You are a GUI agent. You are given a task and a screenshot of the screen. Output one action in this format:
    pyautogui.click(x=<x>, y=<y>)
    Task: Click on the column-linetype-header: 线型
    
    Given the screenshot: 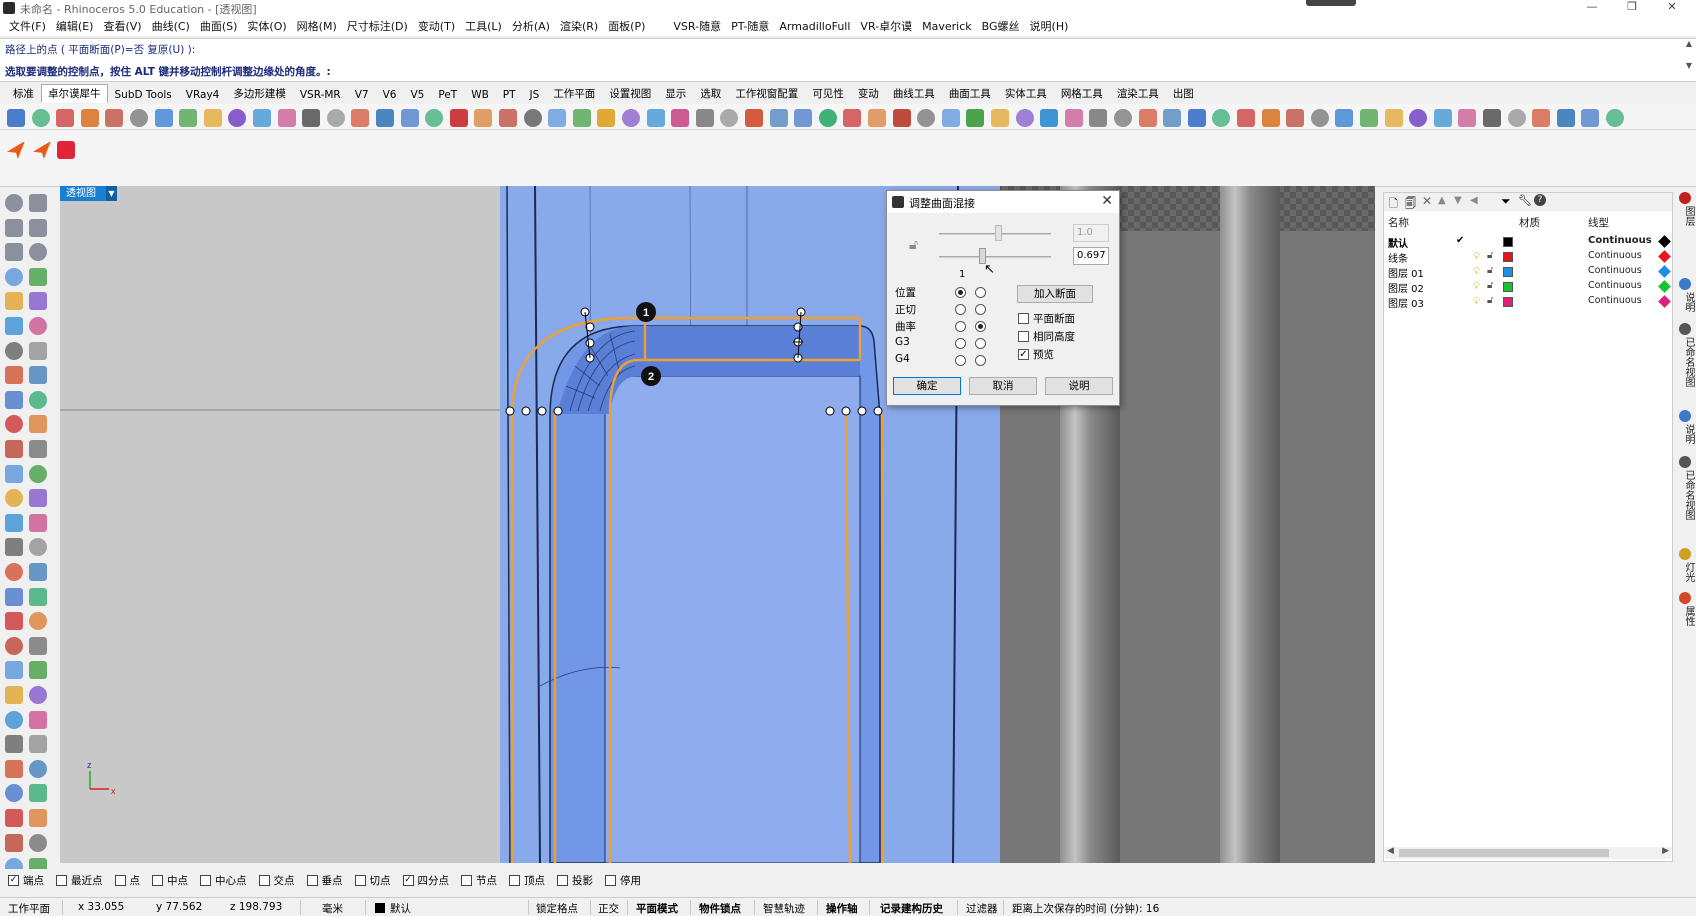 What is the action you would take?
    pyautogui.click(x=1598, y=222)
    